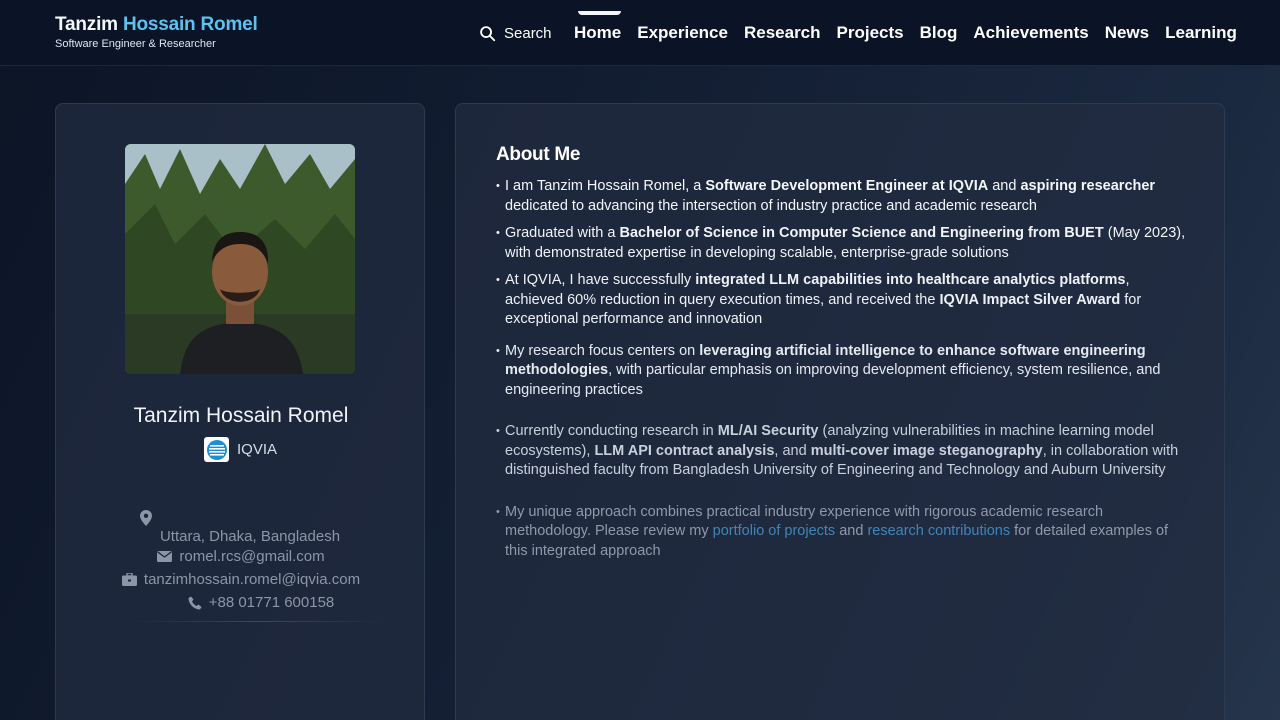 This screenshot has height=720, width=1280. Describe the element at coordinates (1030, 299) in the screenshot. I see `bullet-highlight: IQVIA Impact Silver Award` at that location.